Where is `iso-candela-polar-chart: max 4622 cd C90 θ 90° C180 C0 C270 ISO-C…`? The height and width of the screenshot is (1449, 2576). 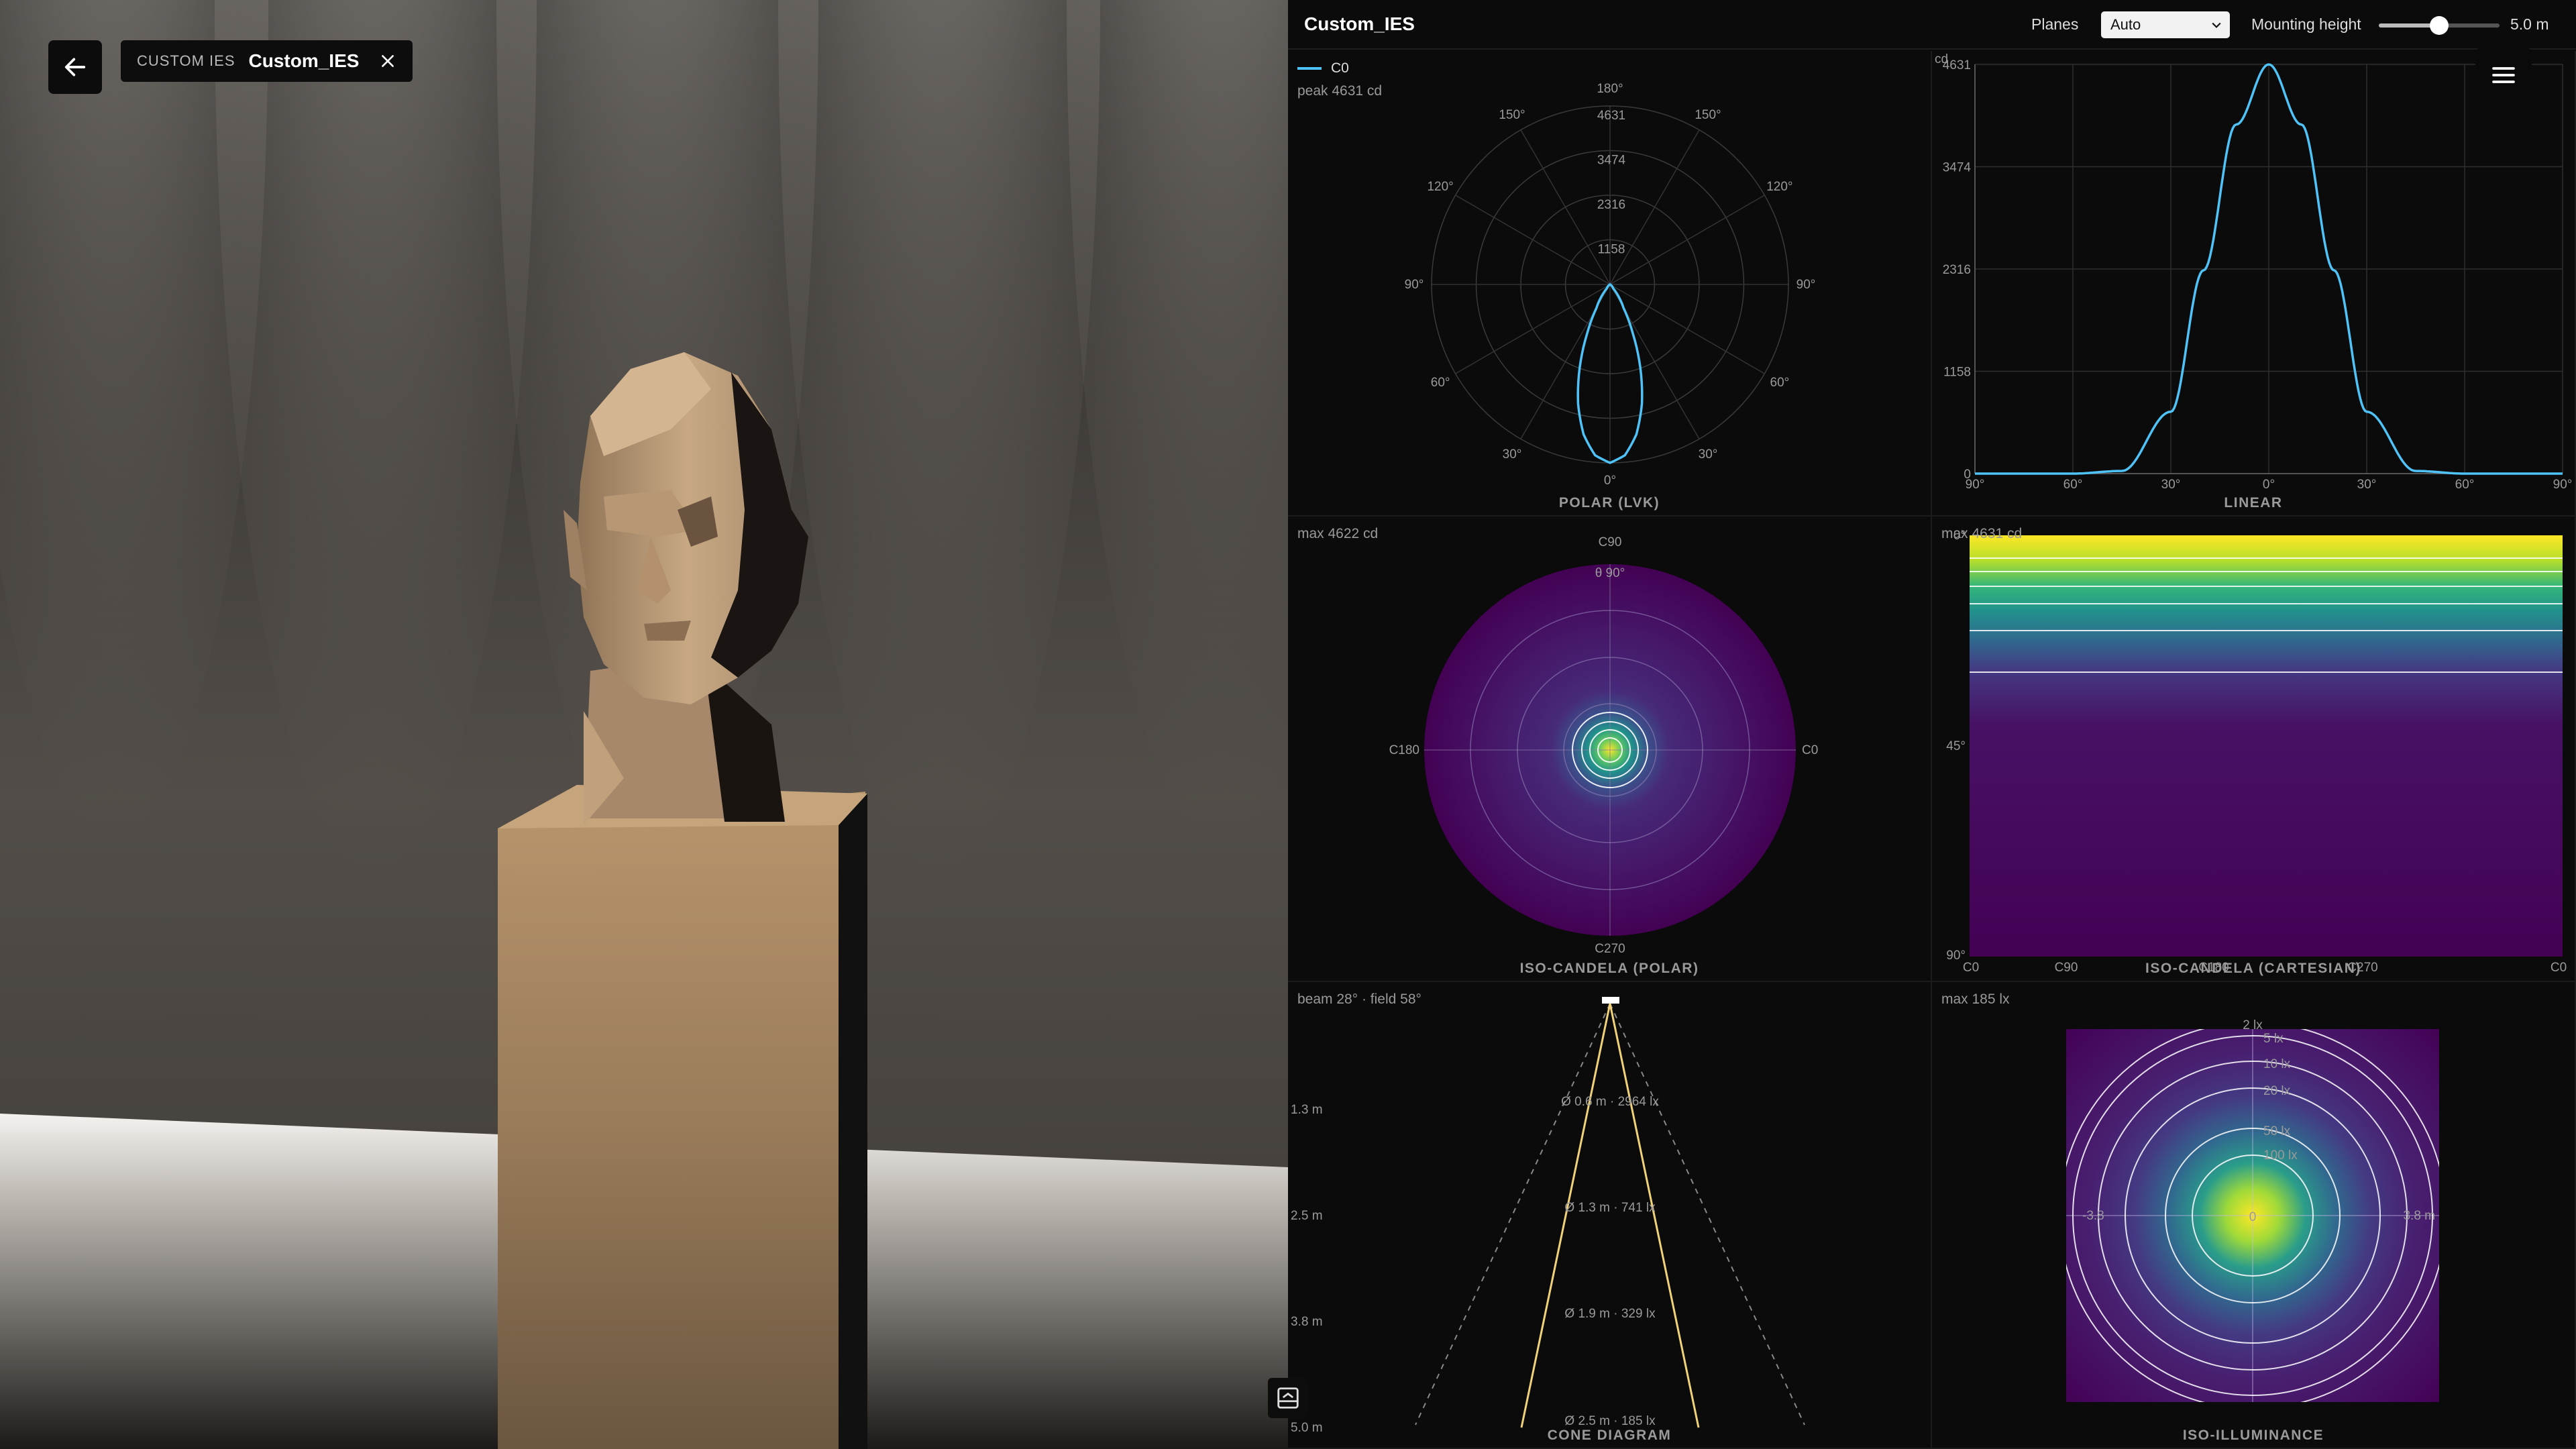 iso-candela-polar-chart: max 4622 cd C90 θ 90° C180 C0 C270 ISO-C… is located at coordinates (1610, 749).